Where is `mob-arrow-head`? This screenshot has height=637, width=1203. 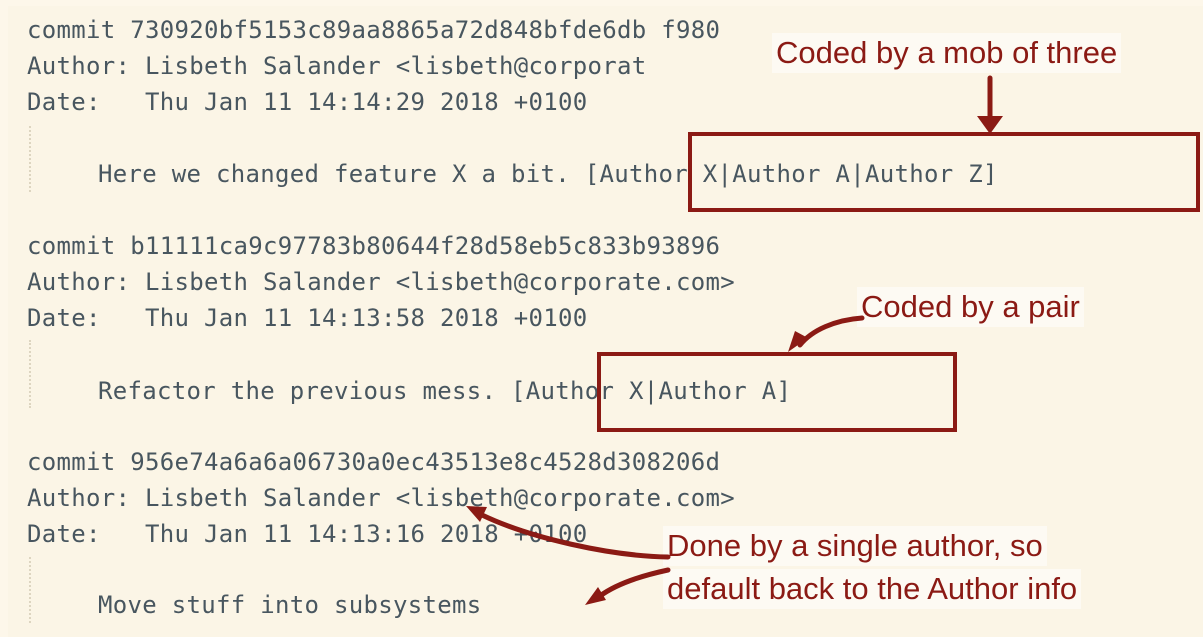
mob-arrow-head is located at coordinates (990, 125).